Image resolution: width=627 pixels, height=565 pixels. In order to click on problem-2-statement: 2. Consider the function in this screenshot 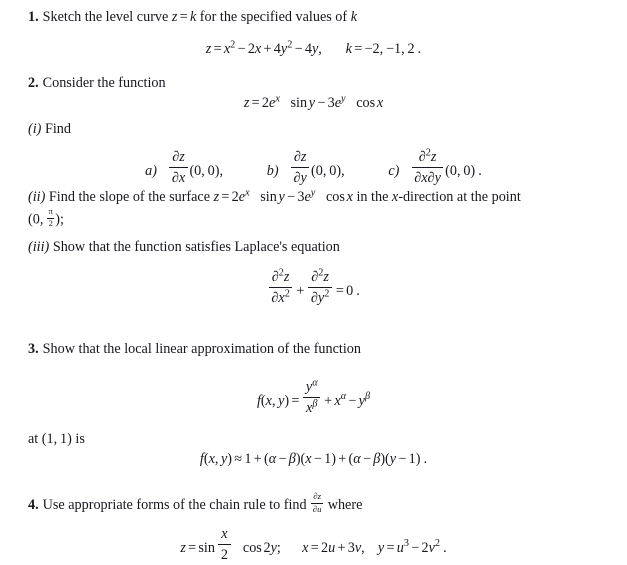, I will do `click(322, 83)`.